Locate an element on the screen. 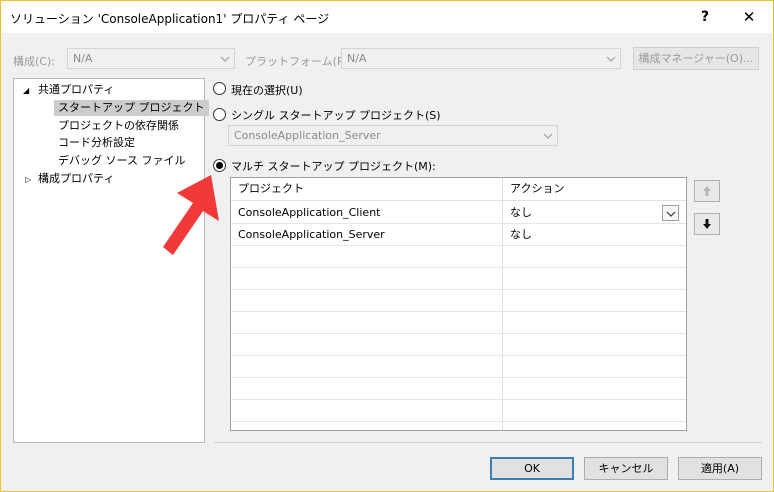 The image size is (774, 492). config-select-value: N/A is located at coordinates (83, 58).